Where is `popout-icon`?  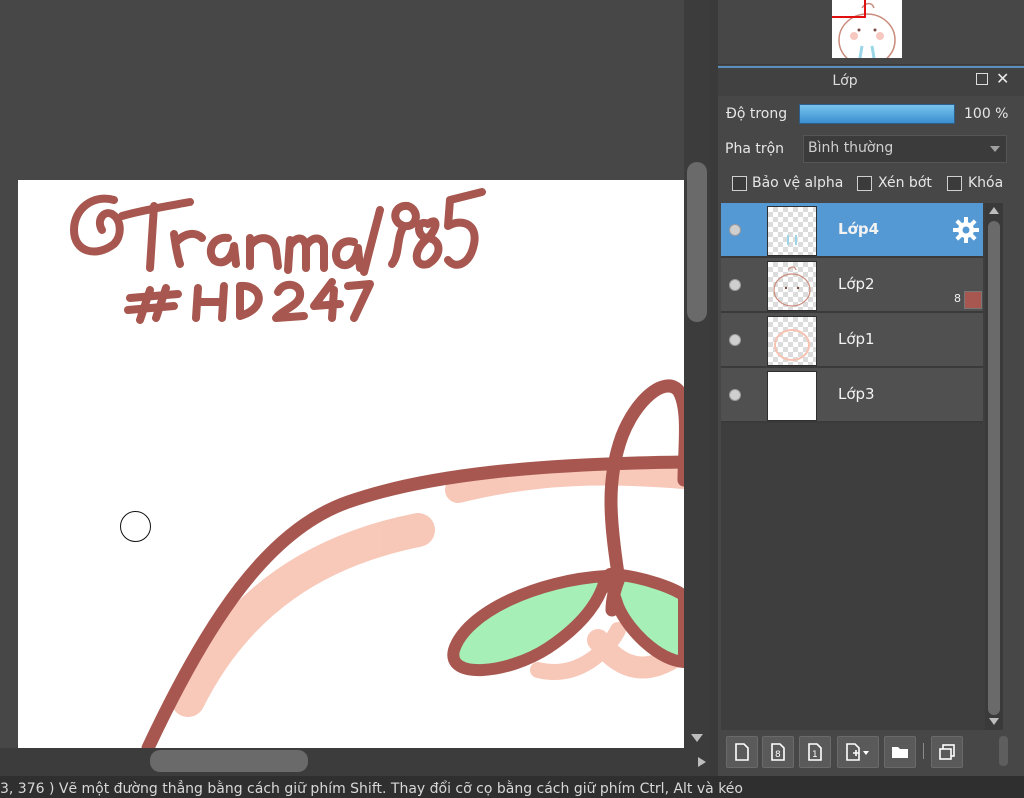
popout-icon is located at coordinates (982, 79).